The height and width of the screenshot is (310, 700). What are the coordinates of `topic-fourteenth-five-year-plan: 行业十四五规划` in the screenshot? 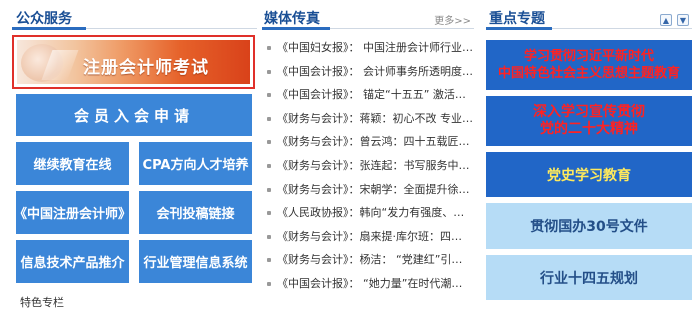 It's located at (589, 277).